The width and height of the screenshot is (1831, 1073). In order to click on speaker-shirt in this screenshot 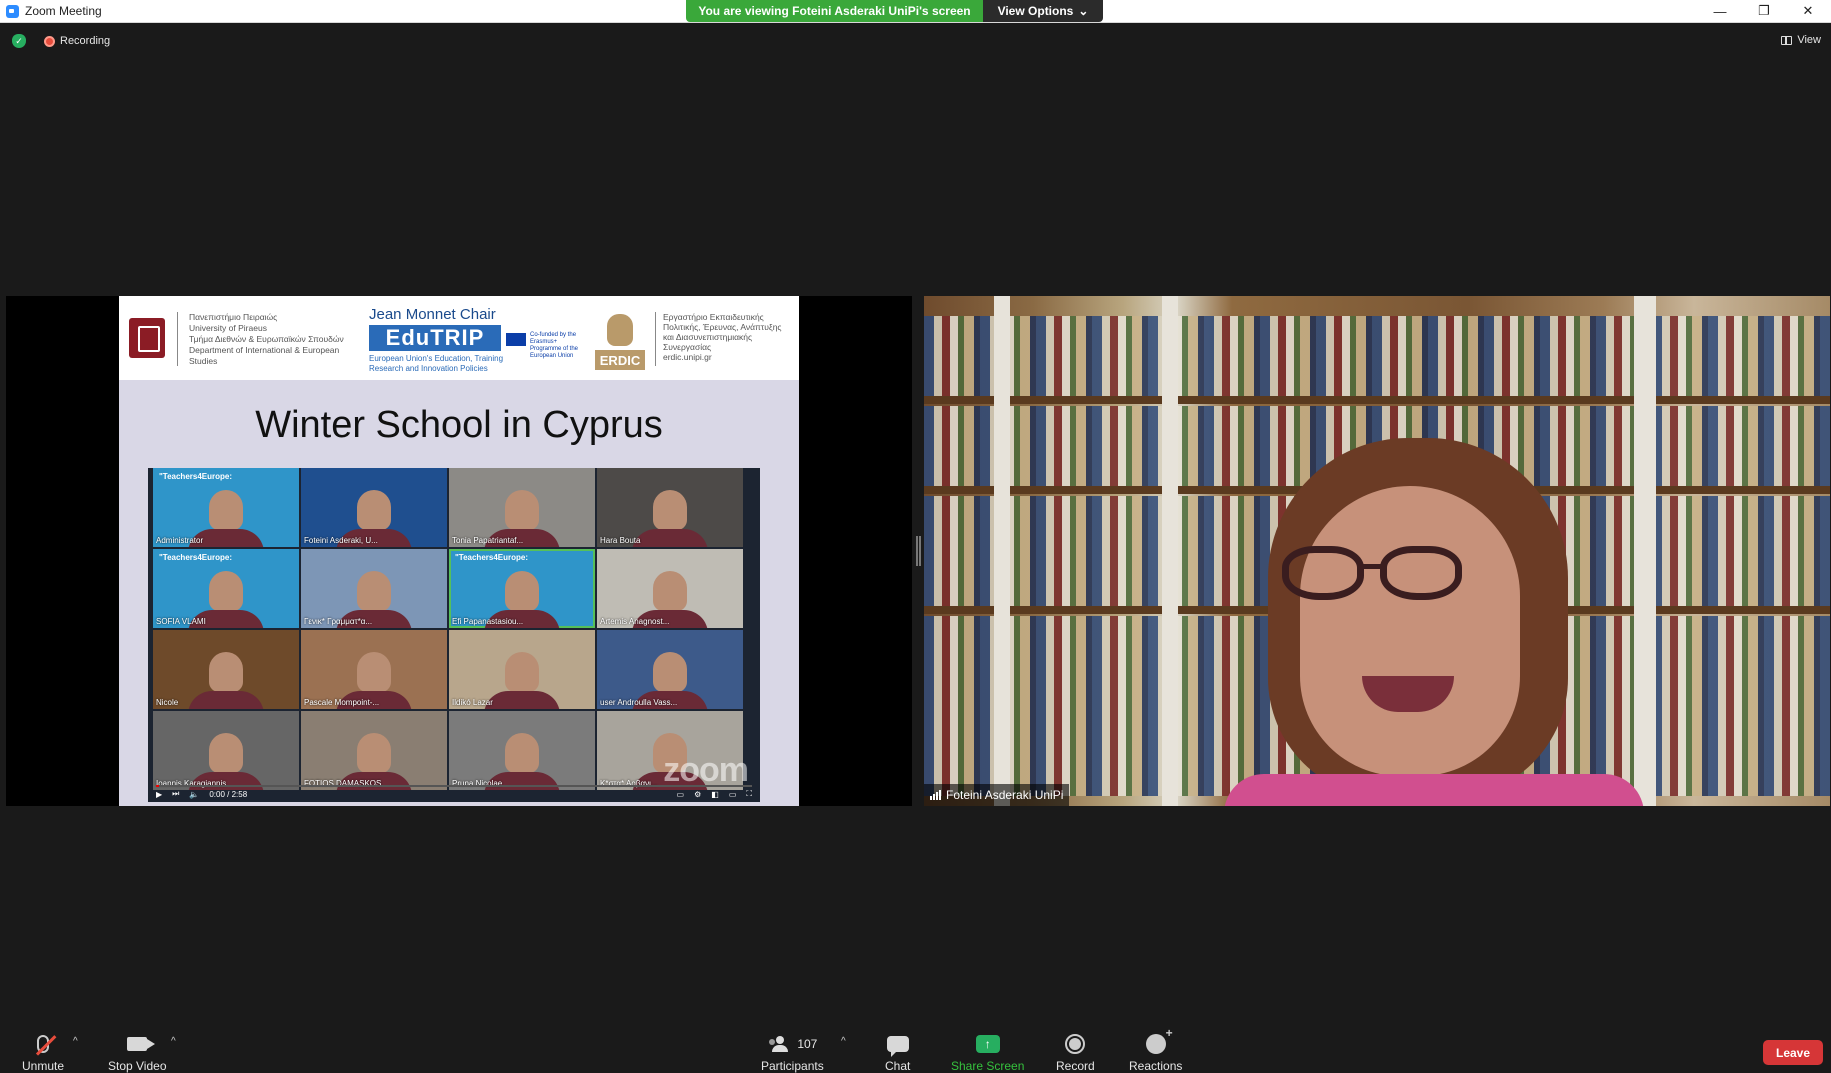, I will do `click(1434, 790)`.